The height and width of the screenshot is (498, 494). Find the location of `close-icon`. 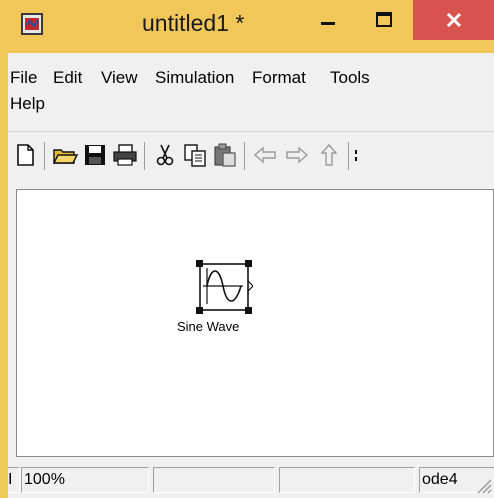

close-icon is located at coordinates (453, 20).